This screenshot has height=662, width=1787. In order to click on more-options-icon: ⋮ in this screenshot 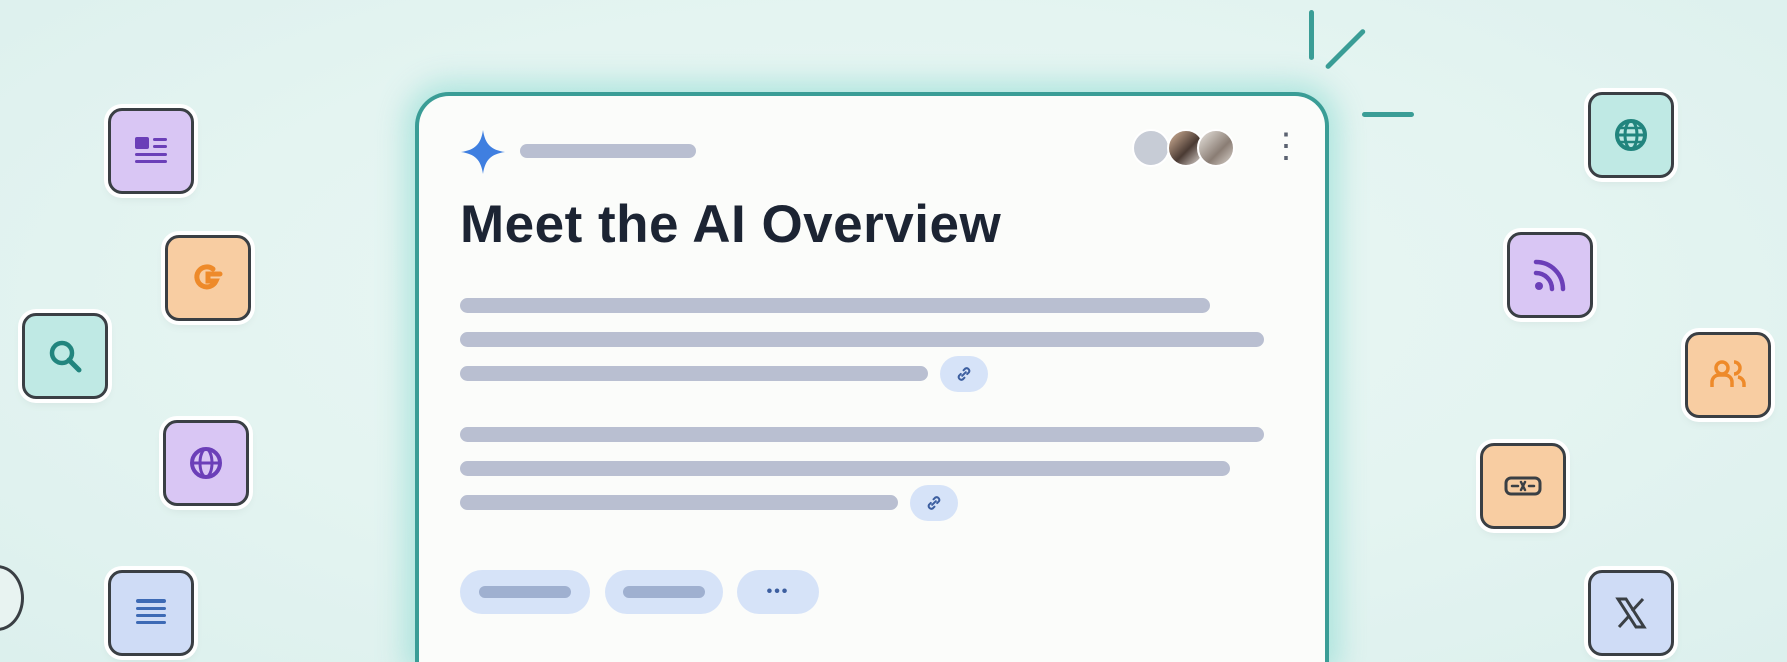, I will do `click(1286, 146)`.